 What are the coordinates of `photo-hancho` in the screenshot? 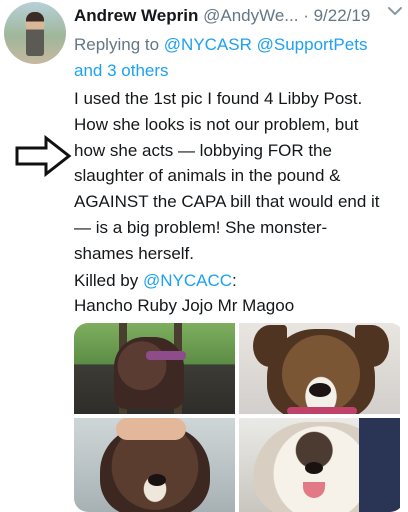 It's located at (154, 368).